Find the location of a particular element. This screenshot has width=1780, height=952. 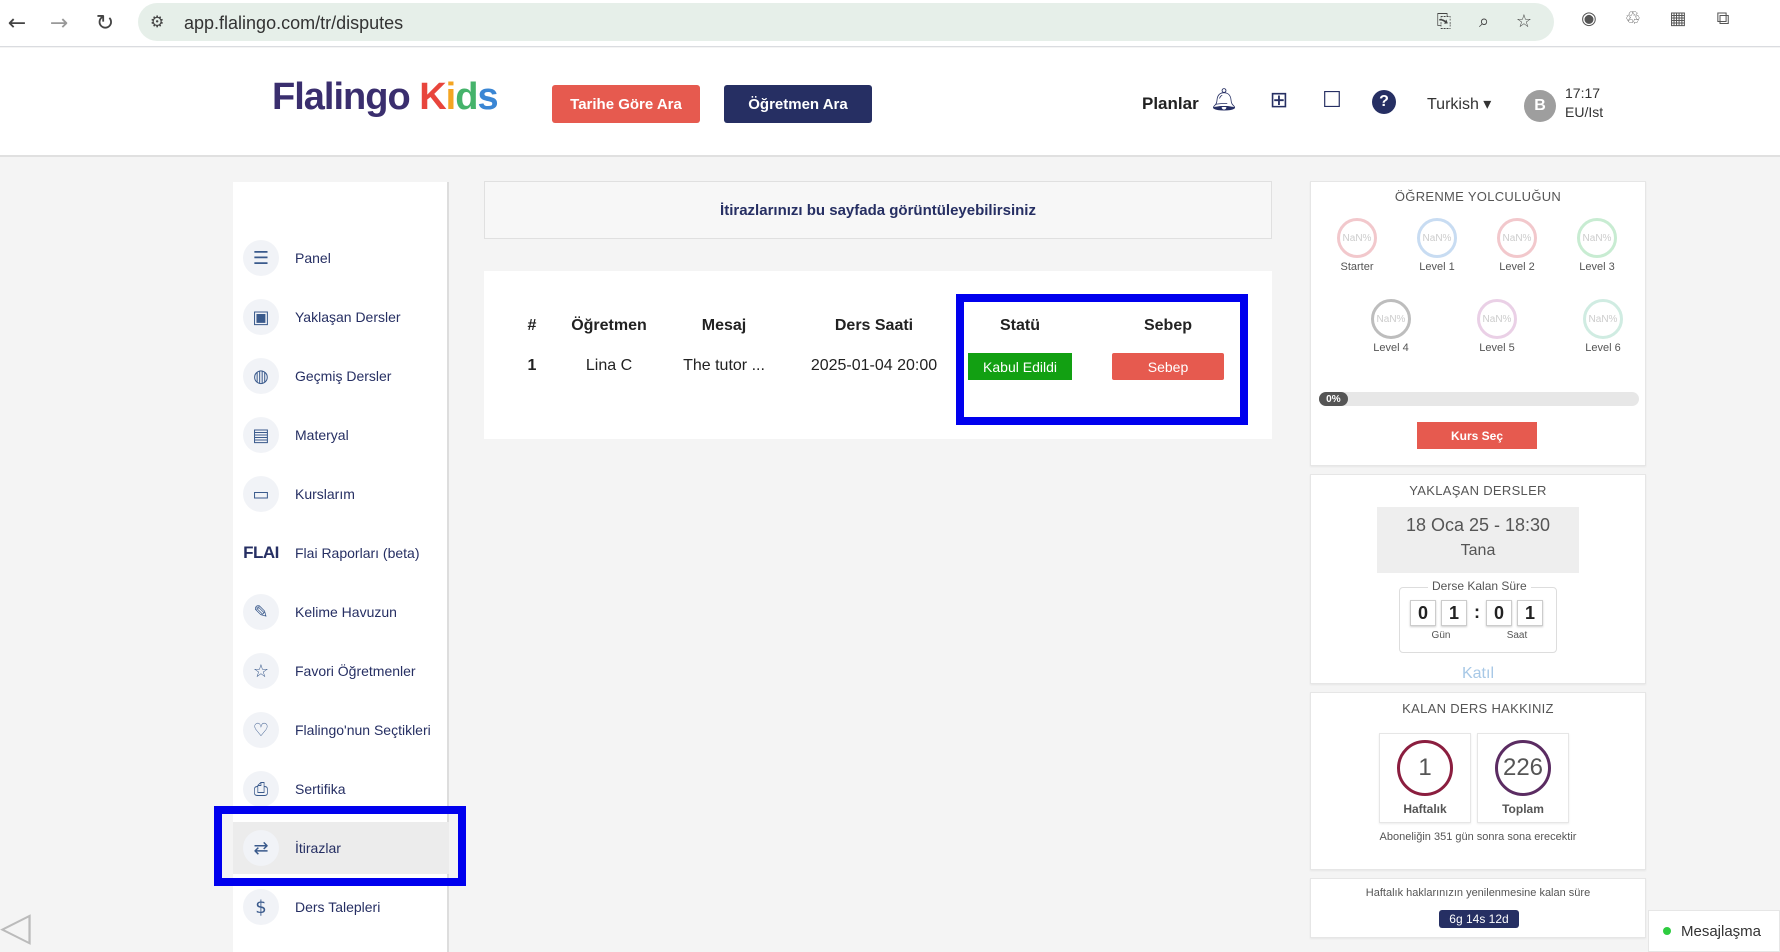

sidebar-item-label: Ders Talepleri is located at coordinates (338, 907).